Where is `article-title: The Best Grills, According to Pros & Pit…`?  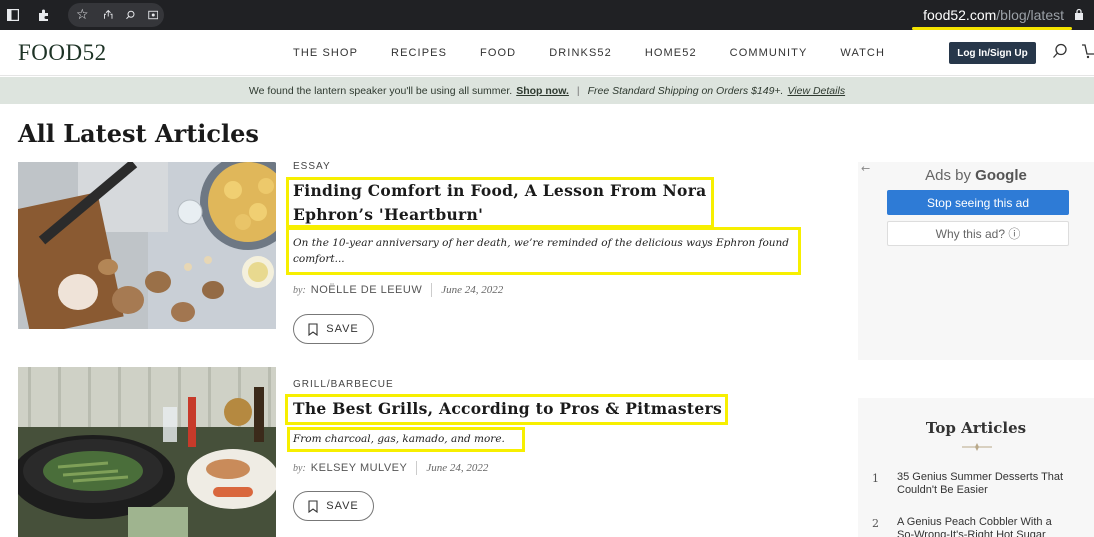
article-title: The Best Grills, According to Pros & Pit… is located at coordinates (507, 409).